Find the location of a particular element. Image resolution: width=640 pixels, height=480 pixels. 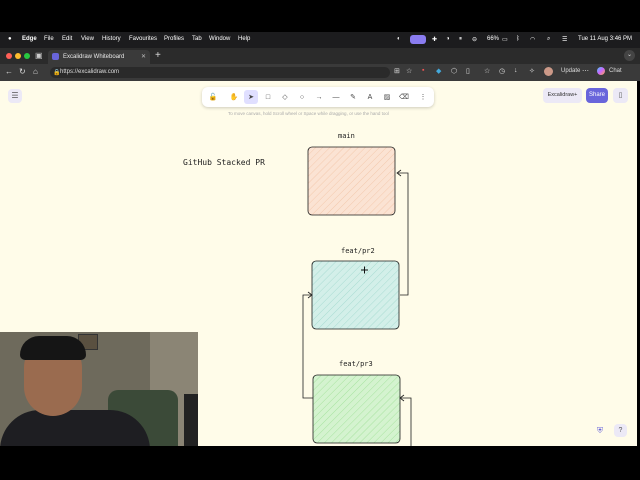

close-window-icon is located at coordinates (9, 56).